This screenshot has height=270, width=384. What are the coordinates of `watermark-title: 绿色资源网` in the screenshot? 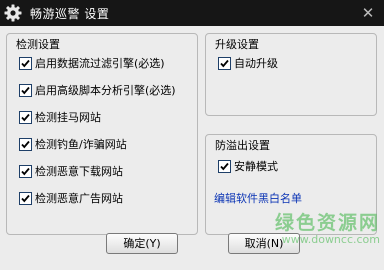 It's located at (327, 223).